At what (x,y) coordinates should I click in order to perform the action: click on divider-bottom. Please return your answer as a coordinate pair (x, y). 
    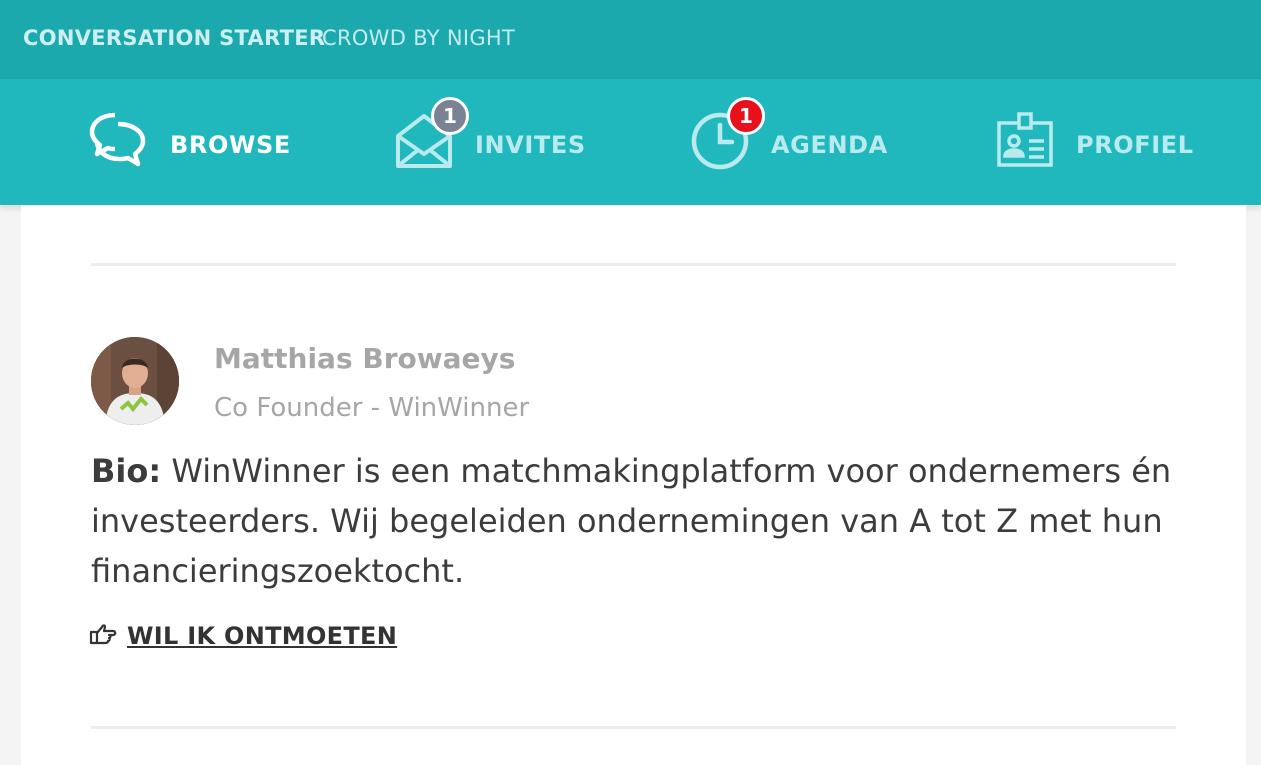
    Looking at the image, I should click on (633, 727).